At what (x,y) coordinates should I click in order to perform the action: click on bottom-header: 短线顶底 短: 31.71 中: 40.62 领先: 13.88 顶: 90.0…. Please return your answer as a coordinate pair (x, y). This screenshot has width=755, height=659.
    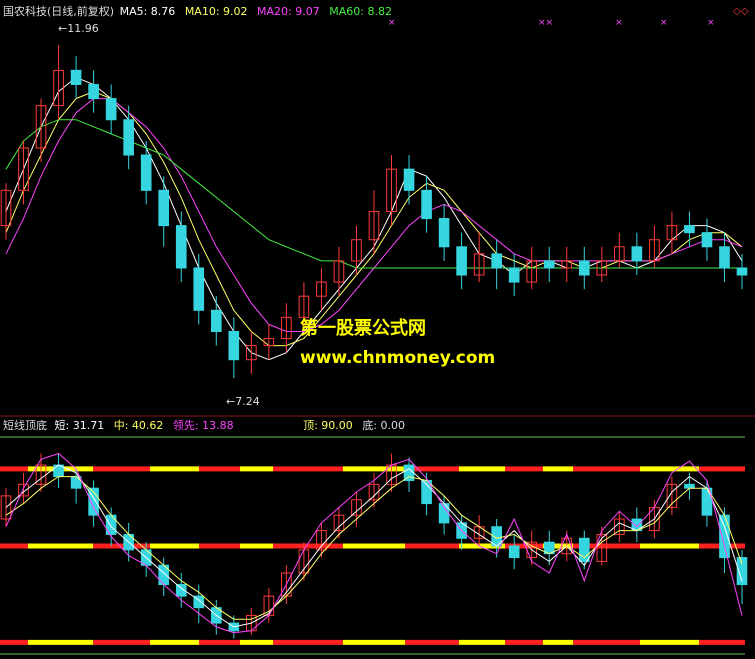
    Looking at the image, I should click on (204, 426).